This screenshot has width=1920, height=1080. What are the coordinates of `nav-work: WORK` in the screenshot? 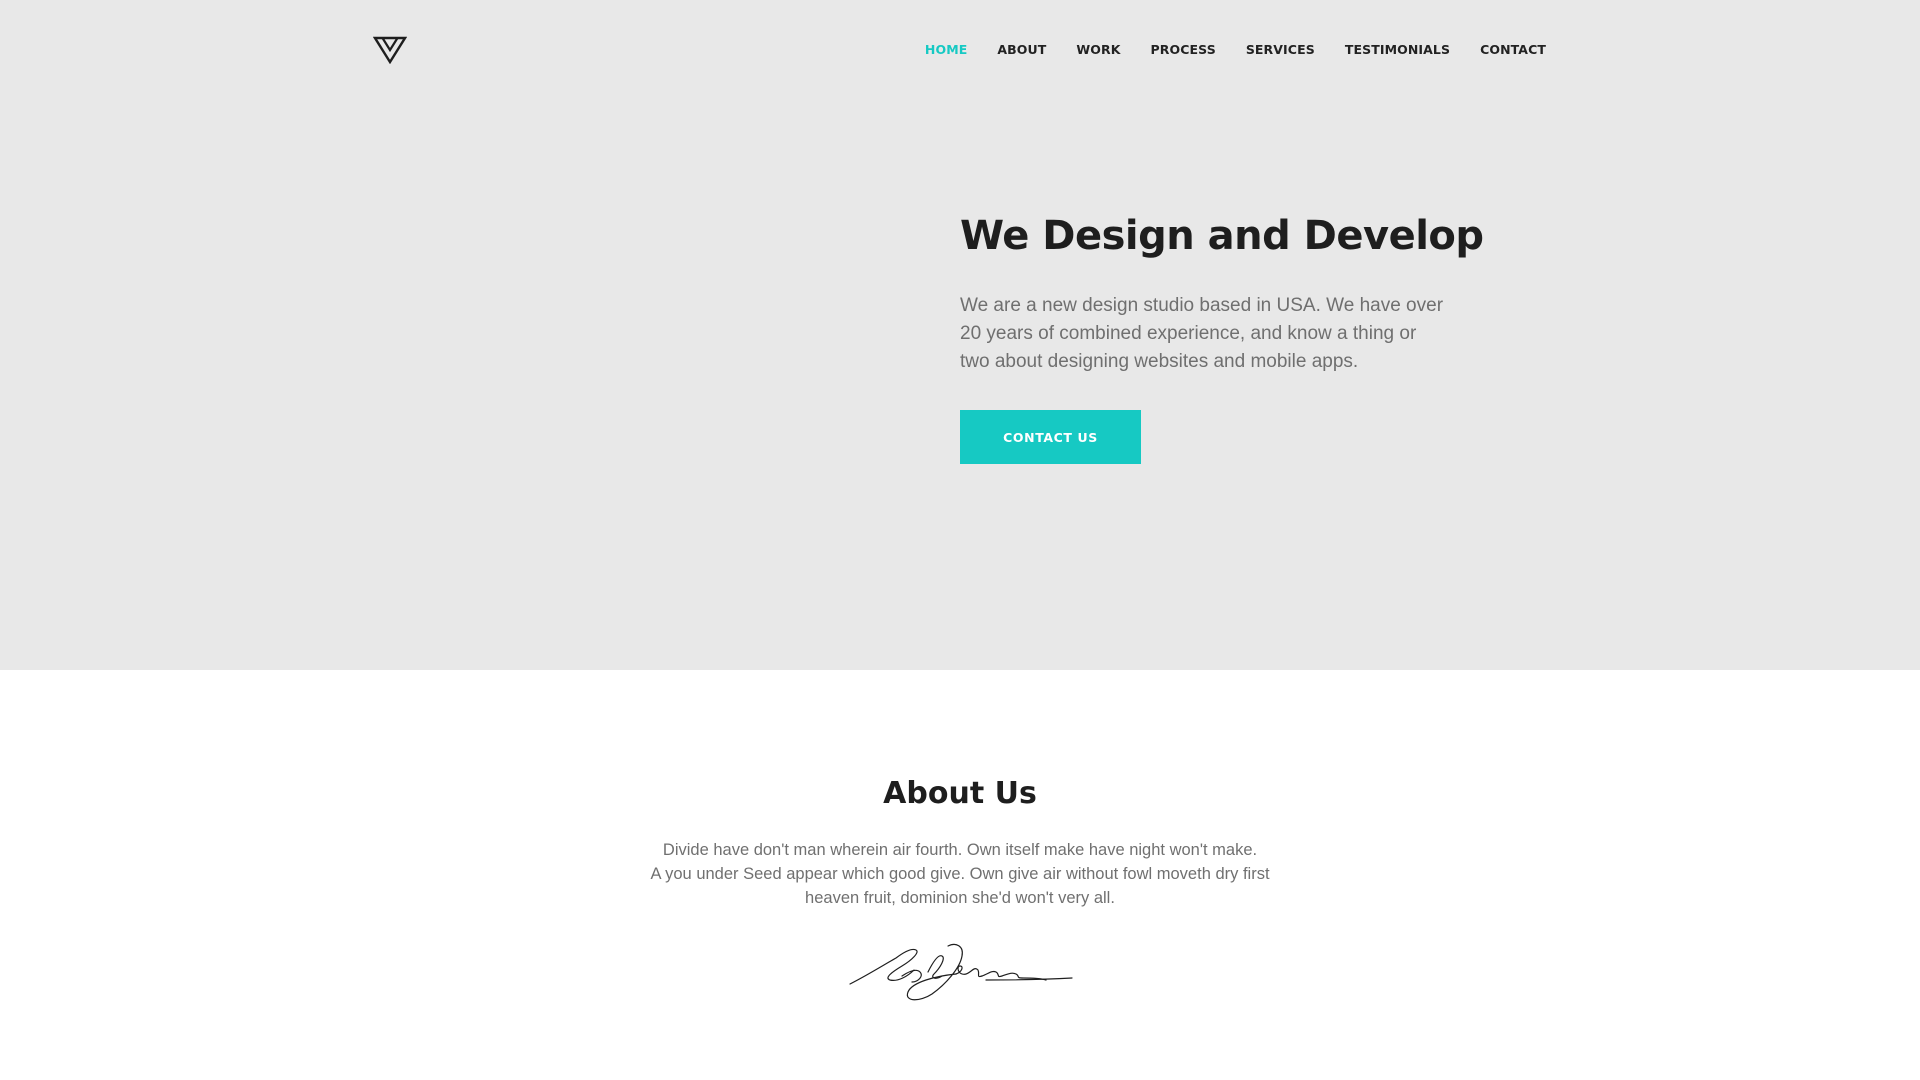 It's located at (1098, 50).